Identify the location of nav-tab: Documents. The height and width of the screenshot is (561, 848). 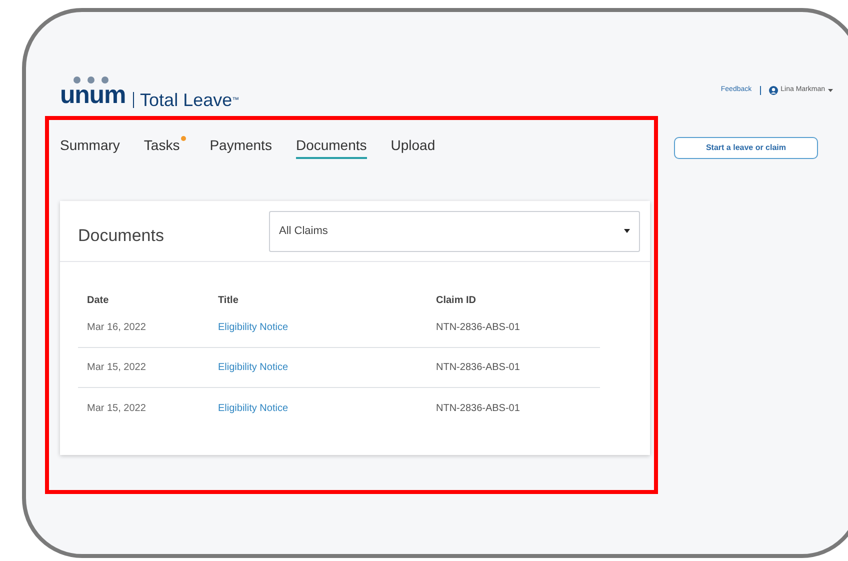
(331, 147).